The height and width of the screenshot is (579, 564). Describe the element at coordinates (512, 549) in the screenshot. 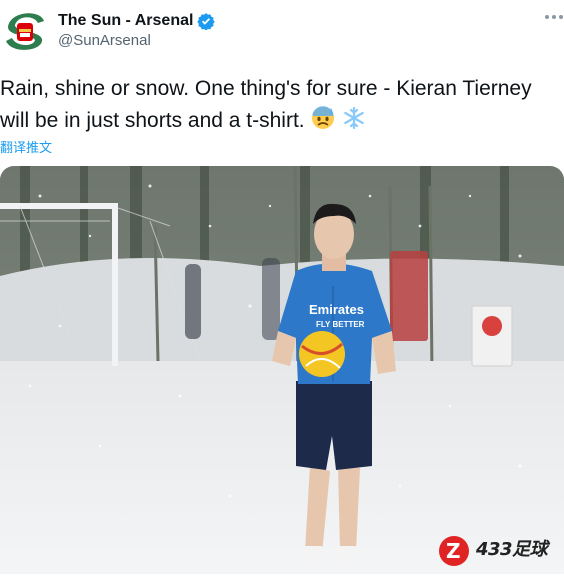

I see `watermark-brand: 433足球` at that location.